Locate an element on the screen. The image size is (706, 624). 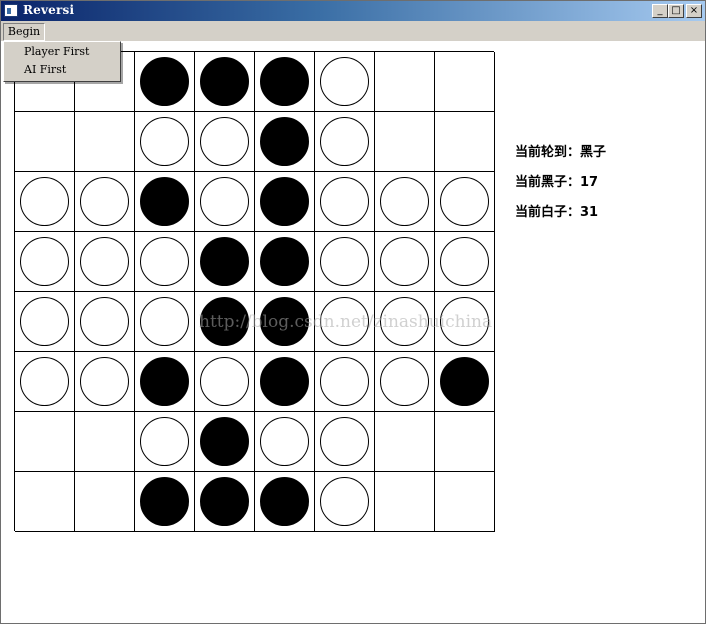
window-title: Reversi is located at coordinates (49, 10).